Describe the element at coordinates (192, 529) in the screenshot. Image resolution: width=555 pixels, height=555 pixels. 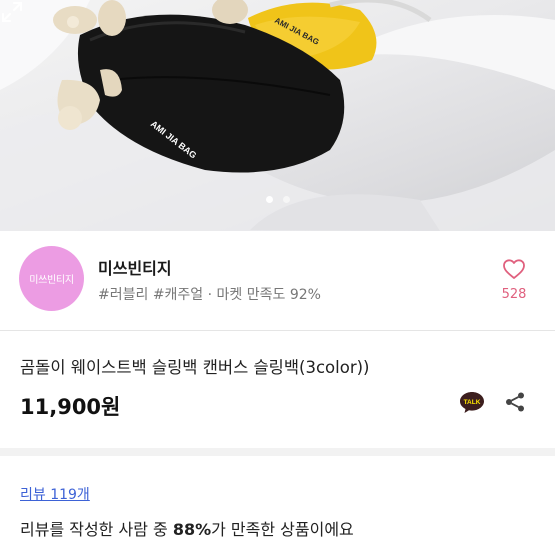
I see `review-summary-percent: 88%` at that location.